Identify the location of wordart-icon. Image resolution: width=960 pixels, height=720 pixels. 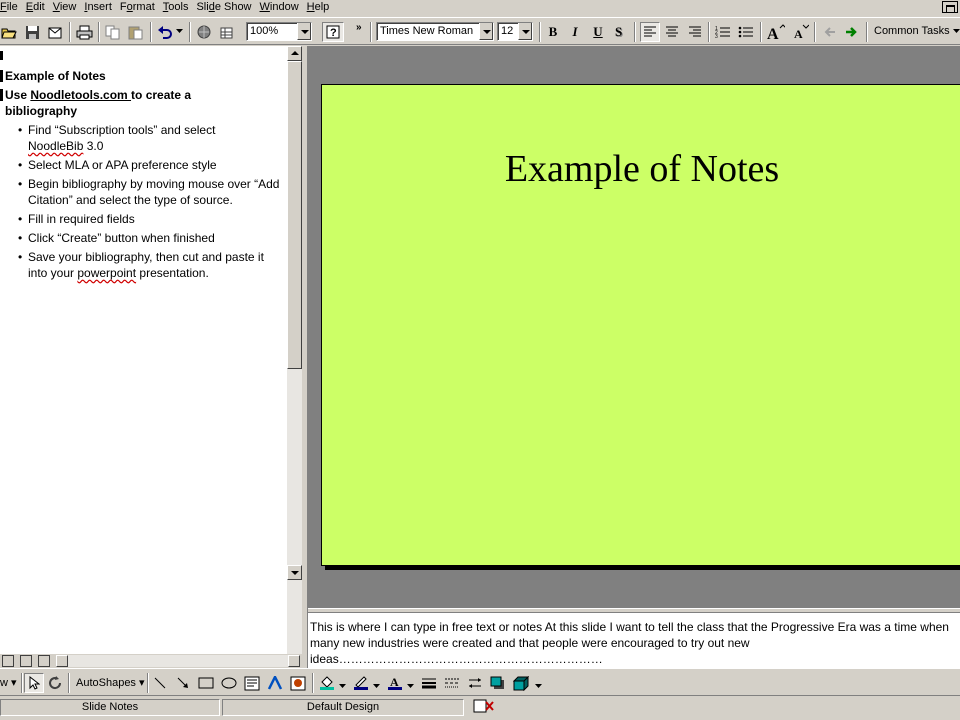
(275, 683).